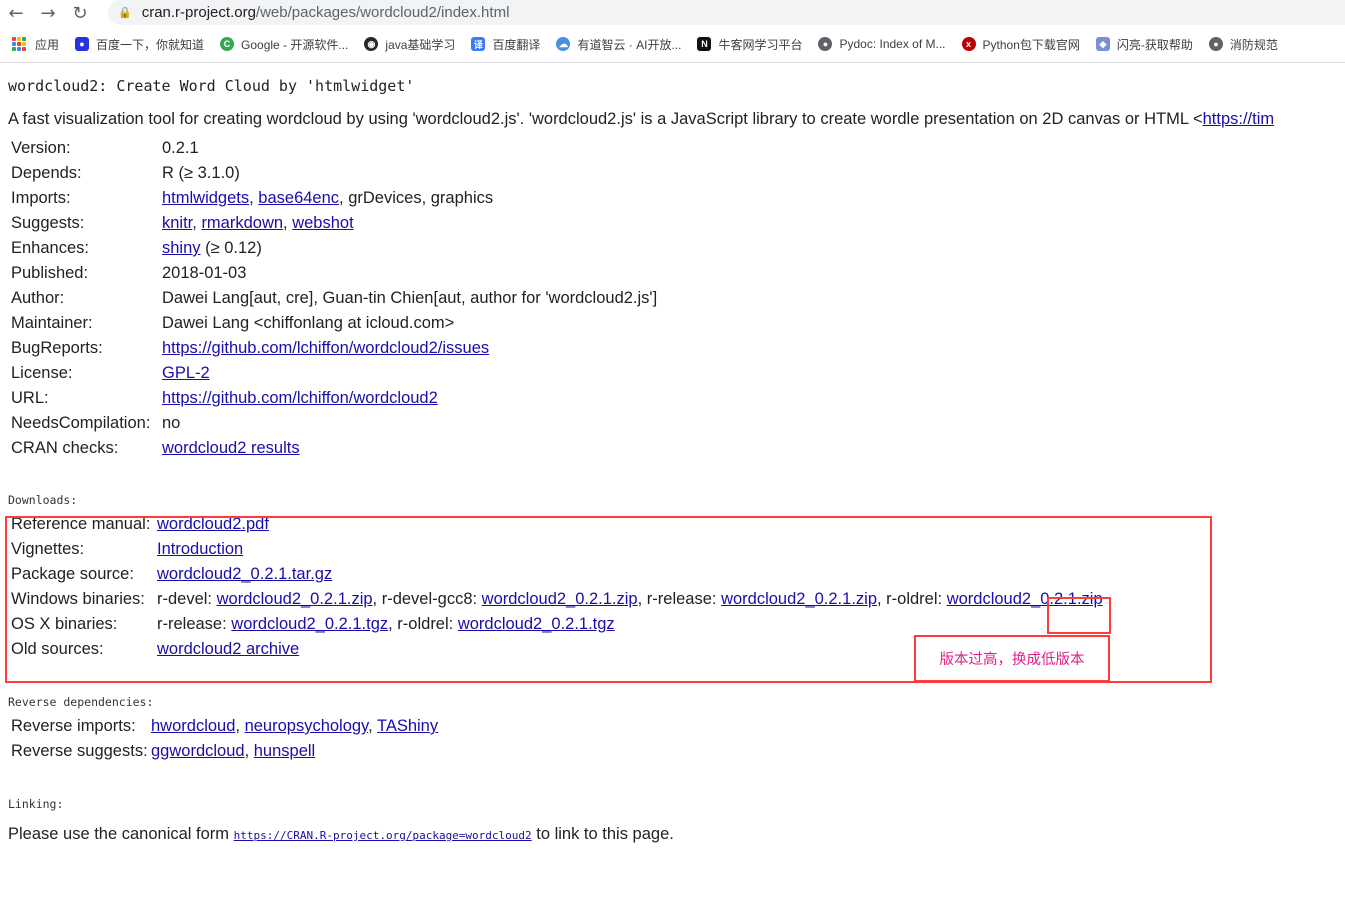 This screenshot has width=1345, height=913. I want to click on url-host: cran.r-project.org, so click(198, 12).